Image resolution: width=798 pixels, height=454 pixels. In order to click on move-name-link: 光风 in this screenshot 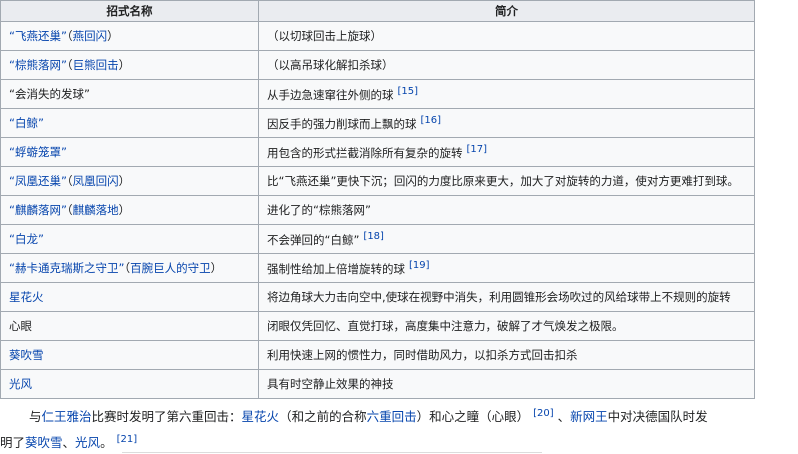, I will do `click(20, 384)`.